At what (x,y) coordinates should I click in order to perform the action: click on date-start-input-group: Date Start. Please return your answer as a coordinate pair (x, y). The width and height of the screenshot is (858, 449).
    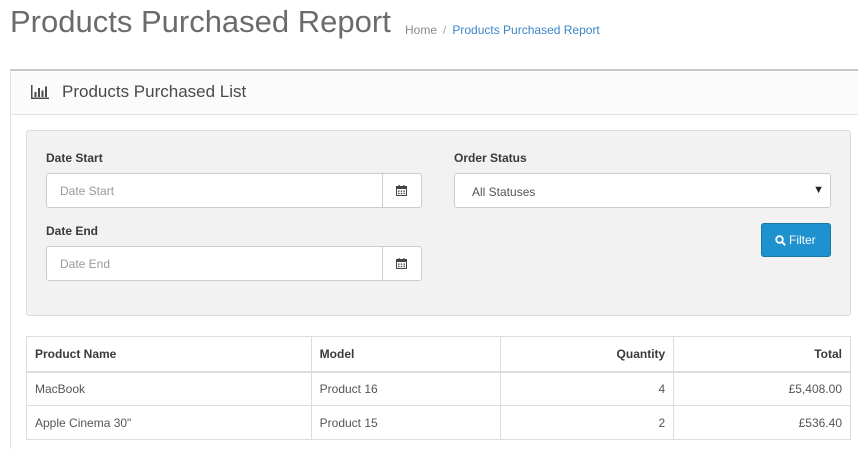
    Looking at the image, I should click on (234, 190).